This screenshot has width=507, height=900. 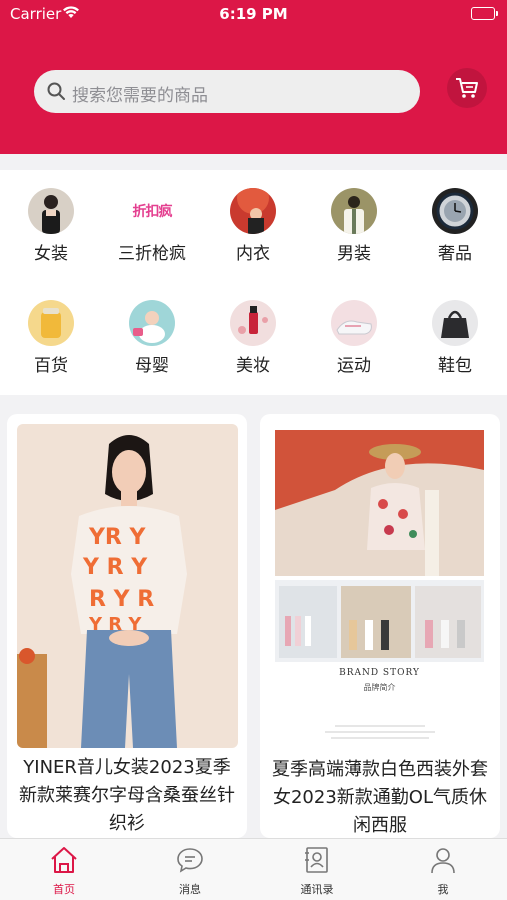 I want to click on category-label: 男装, so click(x=354, y=254).